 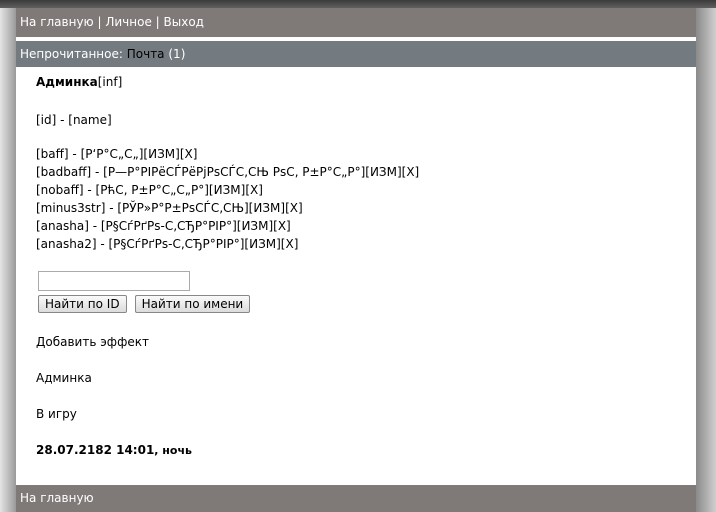 What do you see at coordinates (356, 414) in the screenshot?
I see `to-game-link: В игру` at bounding box center [356, 414].